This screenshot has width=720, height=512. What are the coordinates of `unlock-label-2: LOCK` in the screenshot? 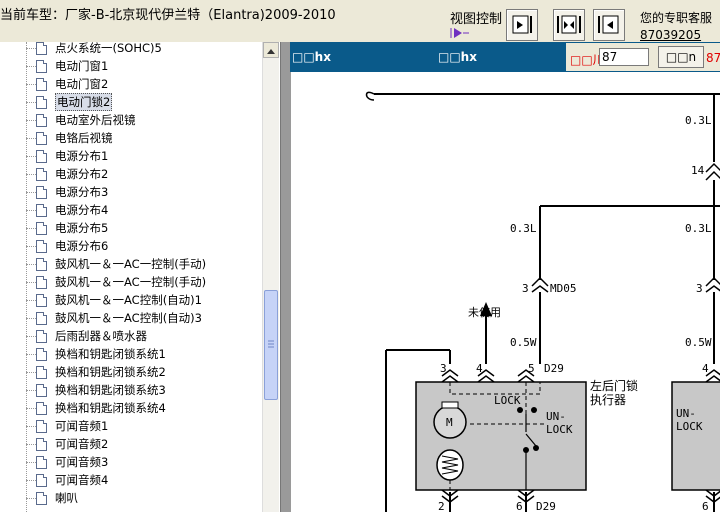 It's located at (559, 429).